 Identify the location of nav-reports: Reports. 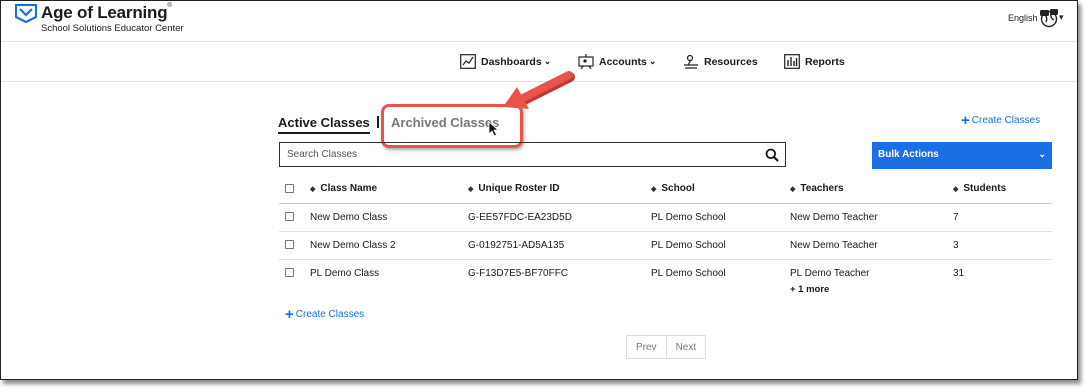
(814, 61).